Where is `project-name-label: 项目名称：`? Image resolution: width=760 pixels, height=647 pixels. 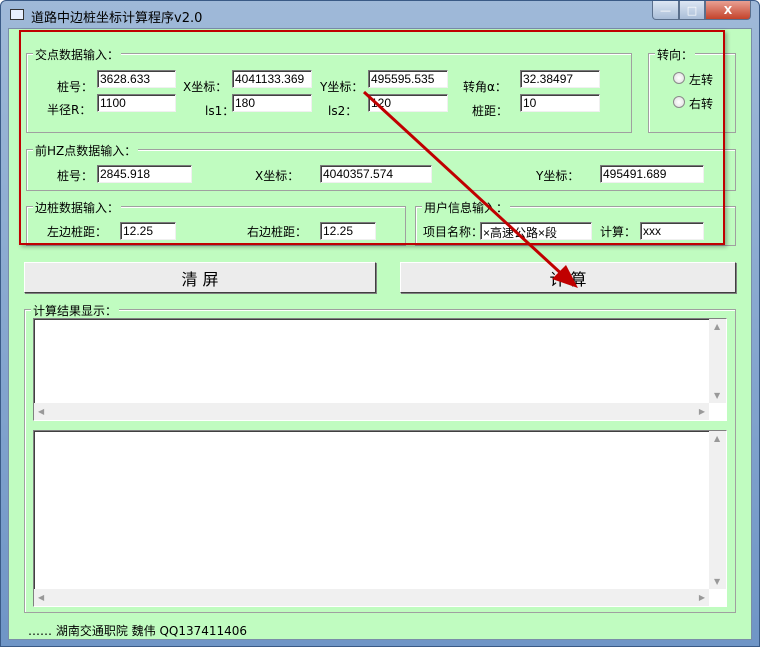 project-name-label: 项目名称： is located at coordinates (453, 232).